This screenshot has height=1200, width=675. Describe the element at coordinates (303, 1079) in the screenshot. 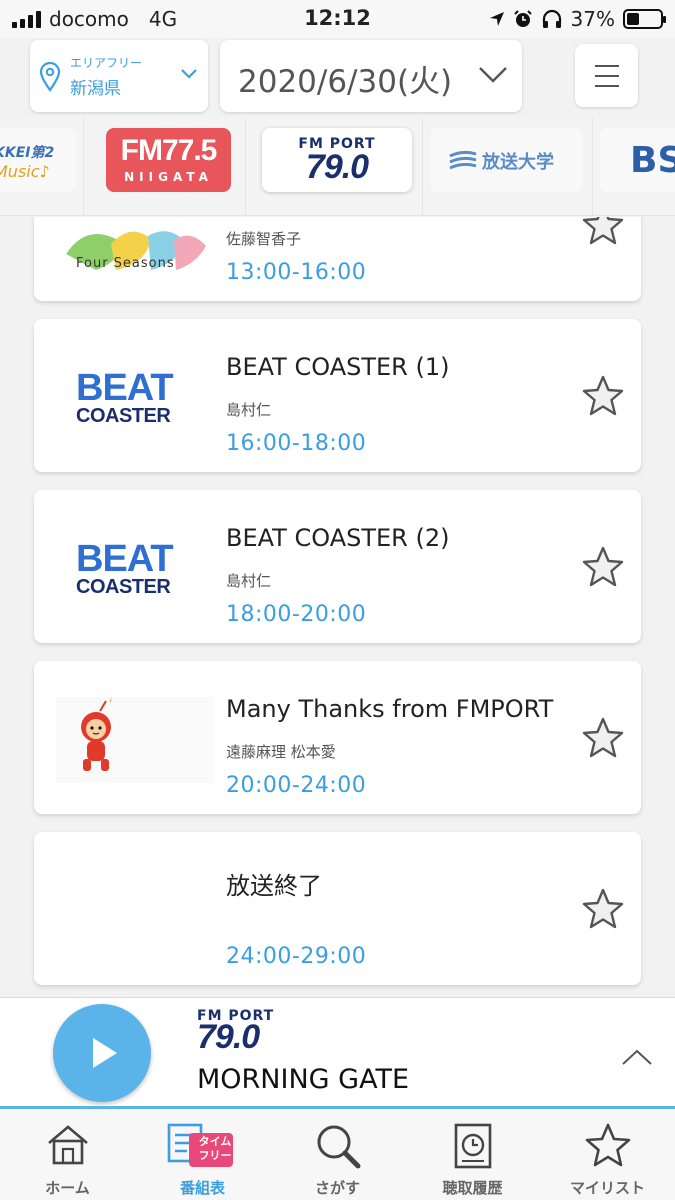

I see `now-playing-title: MORNING GATE` at that location.